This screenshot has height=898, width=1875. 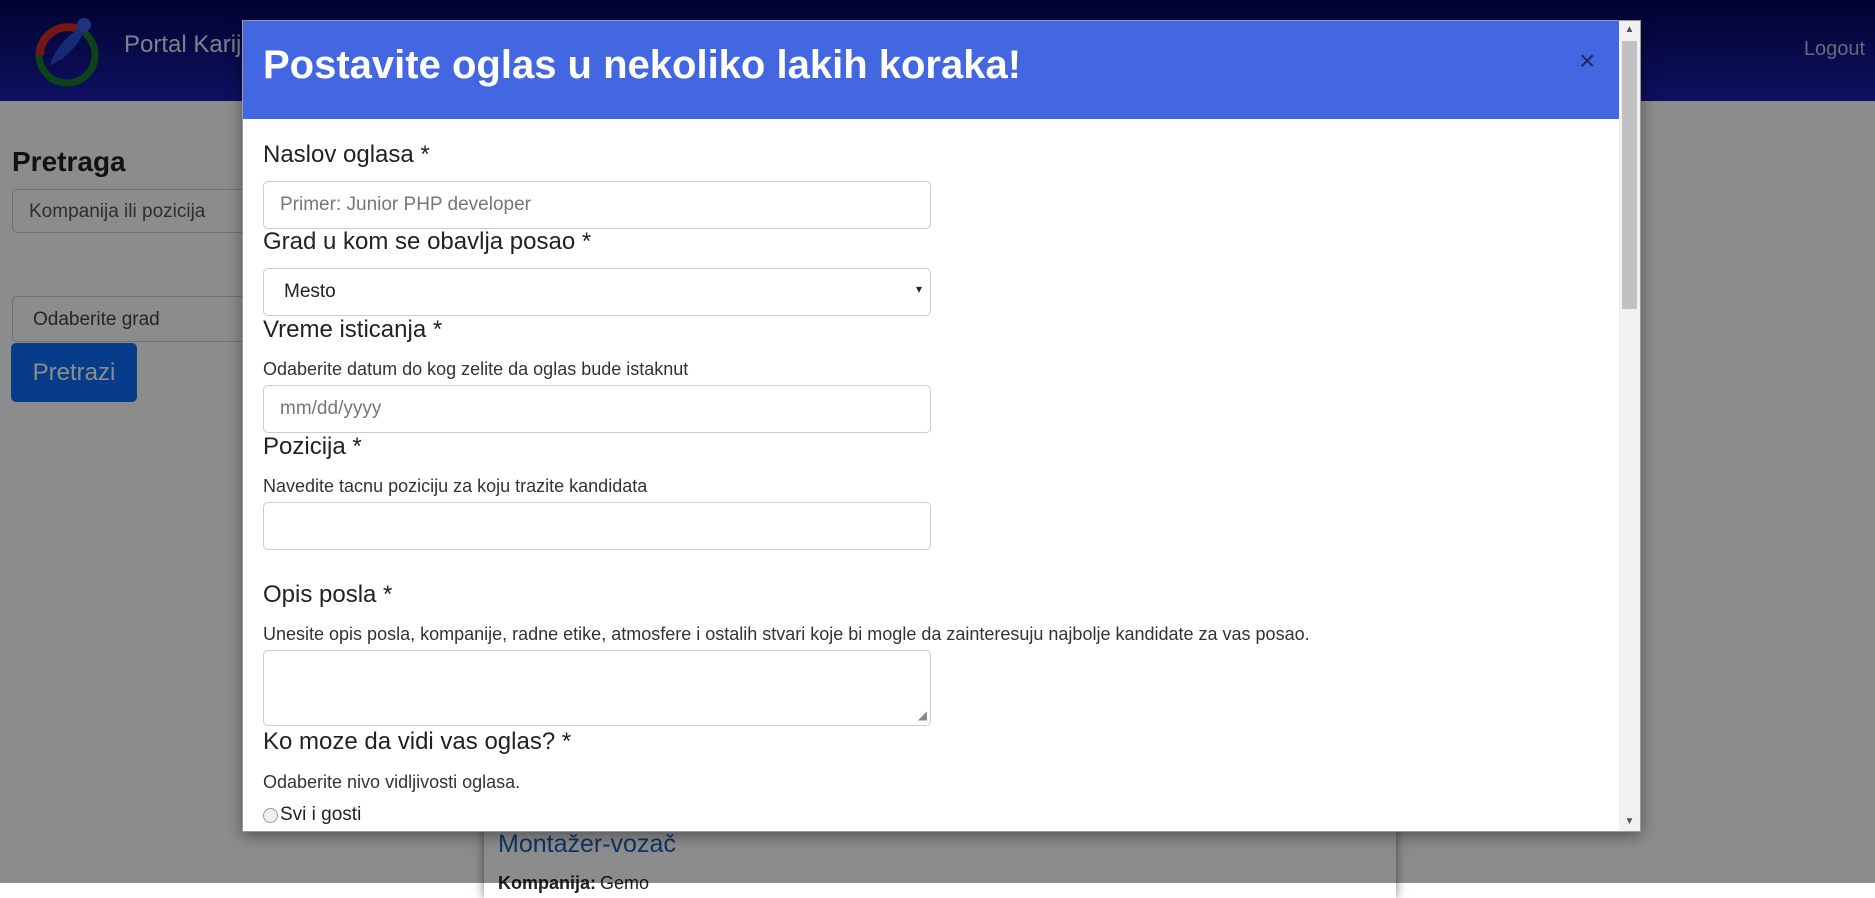 What do you see at coordinates (642, 65) in the screenshot?
I see `modal-title: Postavite oglas u nekoliko lakih koraka!` at bounding box center [642, 65].